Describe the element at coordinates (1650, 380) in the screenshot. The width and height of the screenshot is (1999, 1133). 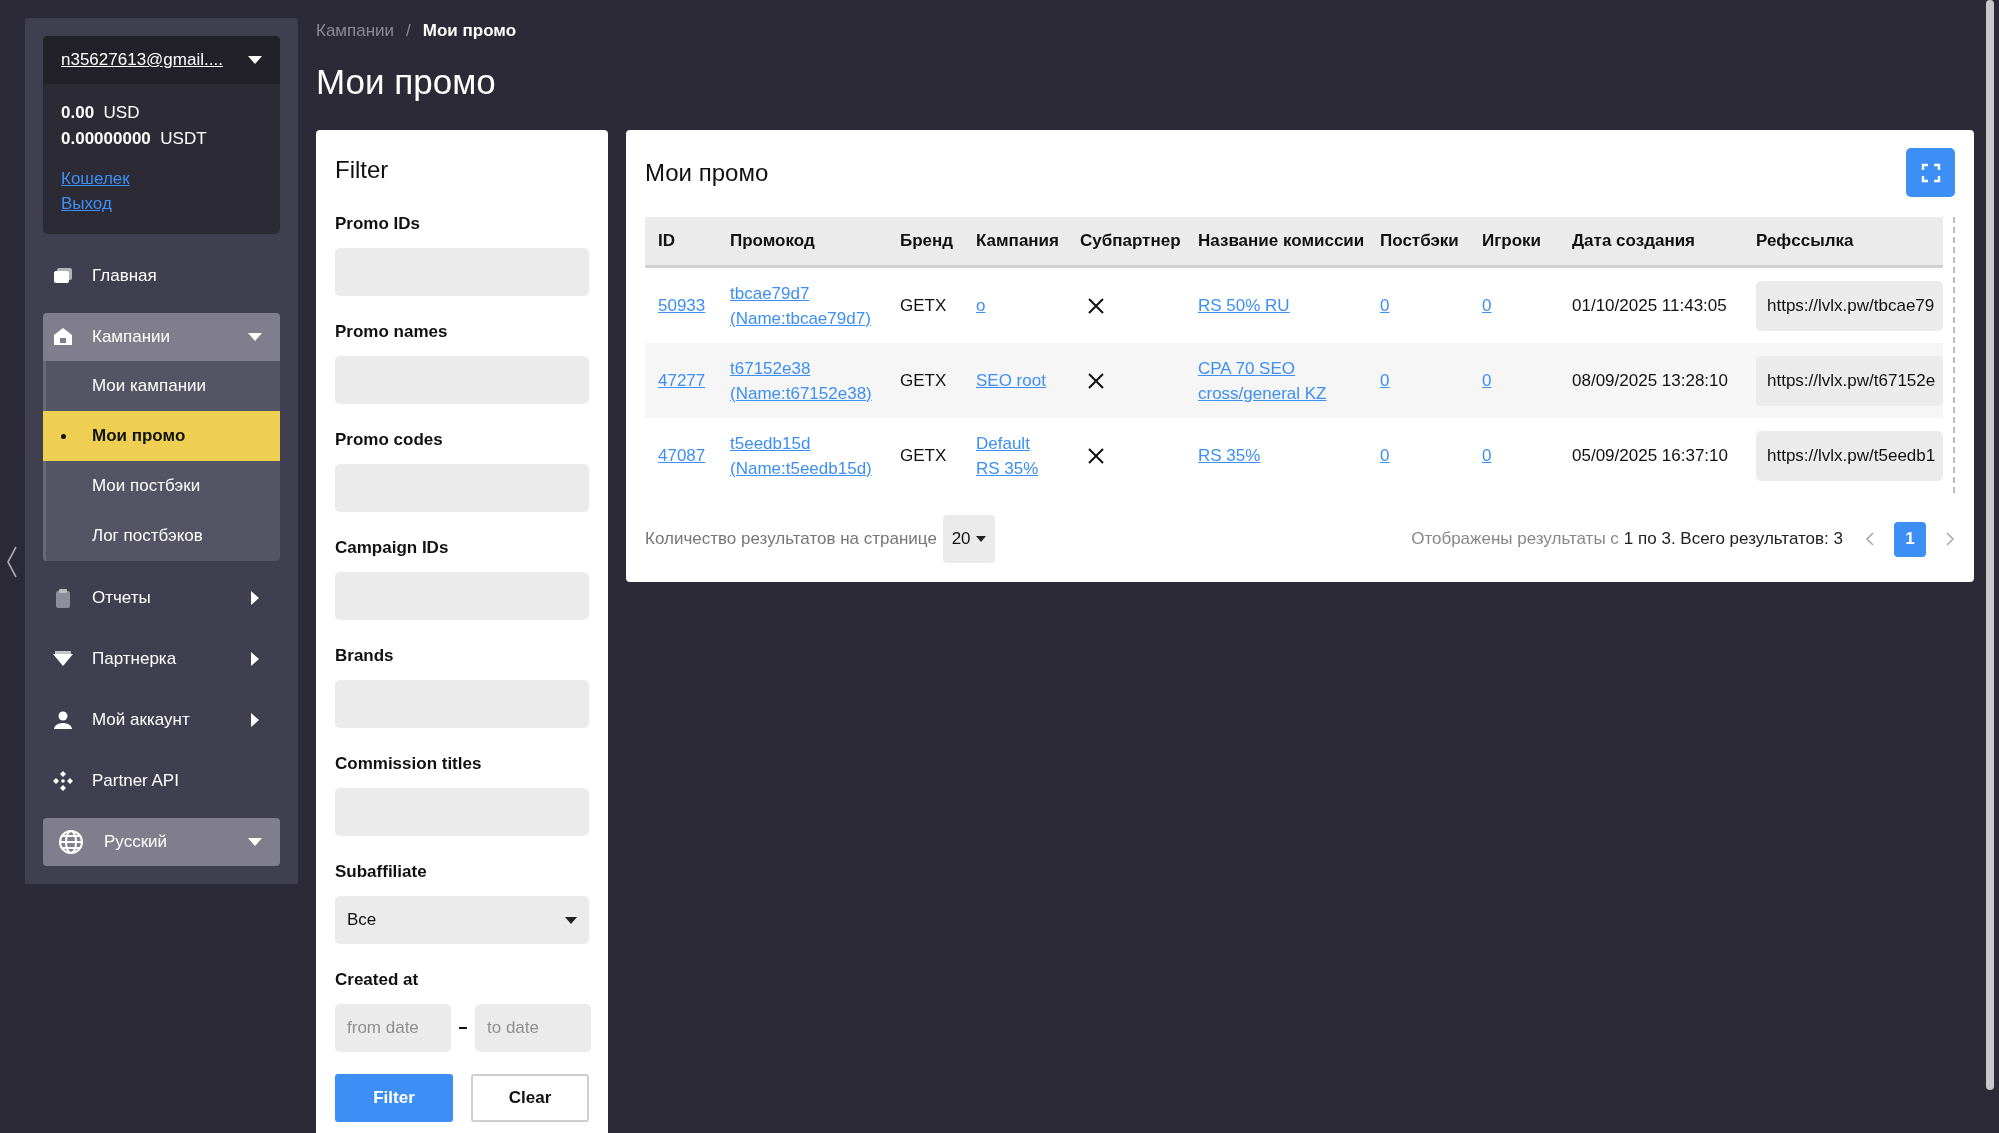
I see `date-text: 08/09/2025 13:28:10` at that location.